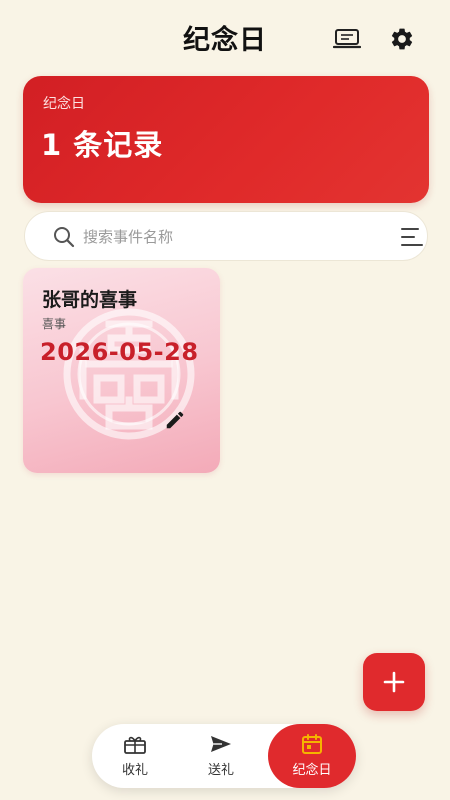  I want to click on nav-item-send-gift: 送礼, so click(221, 756).